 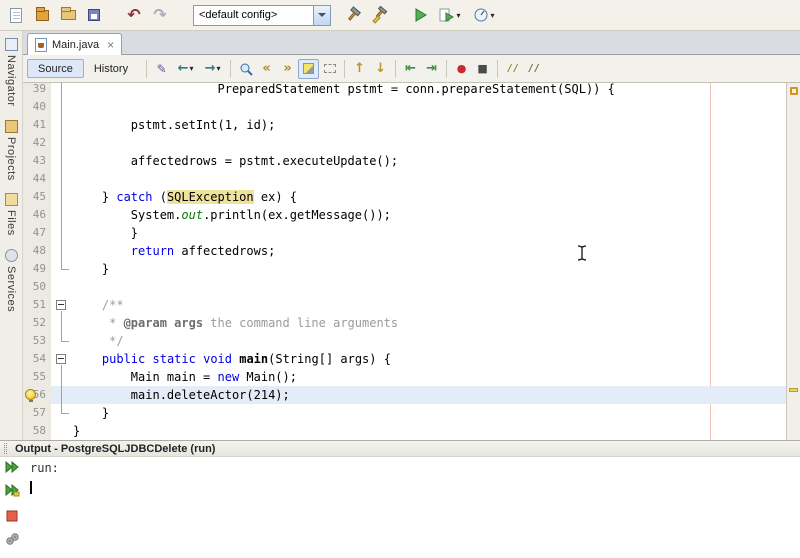 What do you see at coordinates (30, 395) in the screenshot?
I see `hint-lightbulb-icon` at bounding box center [30, 395].